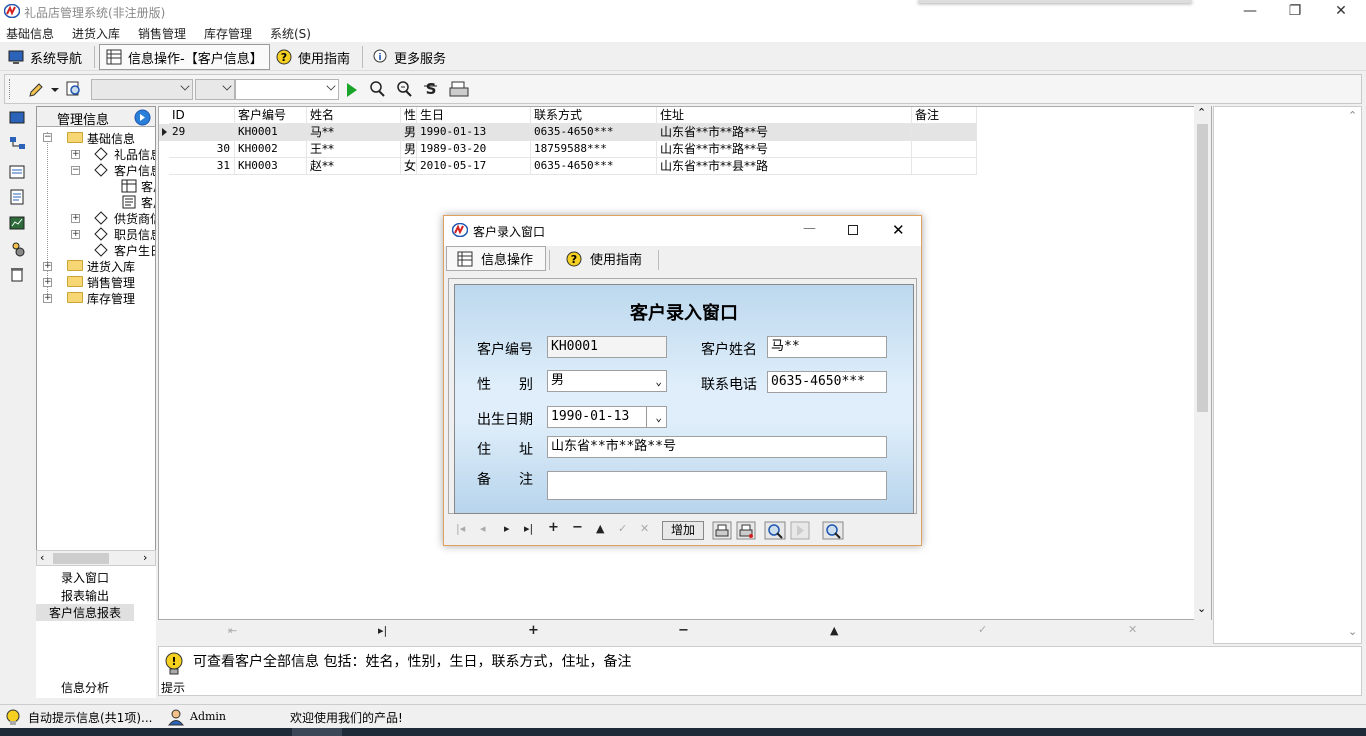  Describe the element at coordinates (134, 234) in the screenshot. I see `tree-node-staff: 职员信息` at that location.